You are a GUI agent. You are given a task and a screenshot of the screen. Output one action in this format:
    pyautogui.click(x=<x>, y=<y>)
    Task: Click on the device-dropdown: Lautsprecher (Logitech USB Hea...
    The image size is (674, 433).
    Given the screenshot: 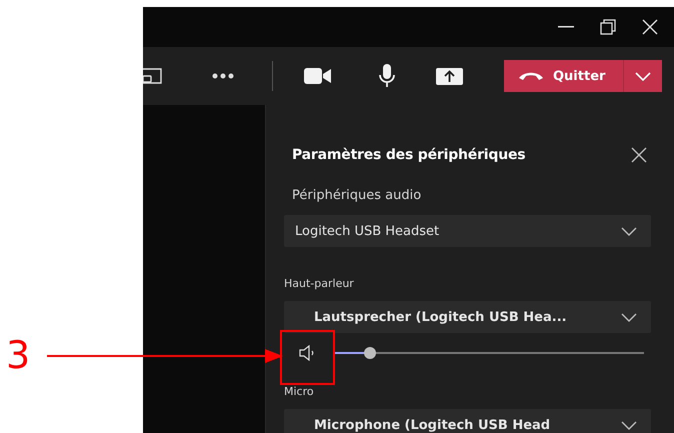 What is the action you would take?
    pyautogui.click(x=467, y=317)
    